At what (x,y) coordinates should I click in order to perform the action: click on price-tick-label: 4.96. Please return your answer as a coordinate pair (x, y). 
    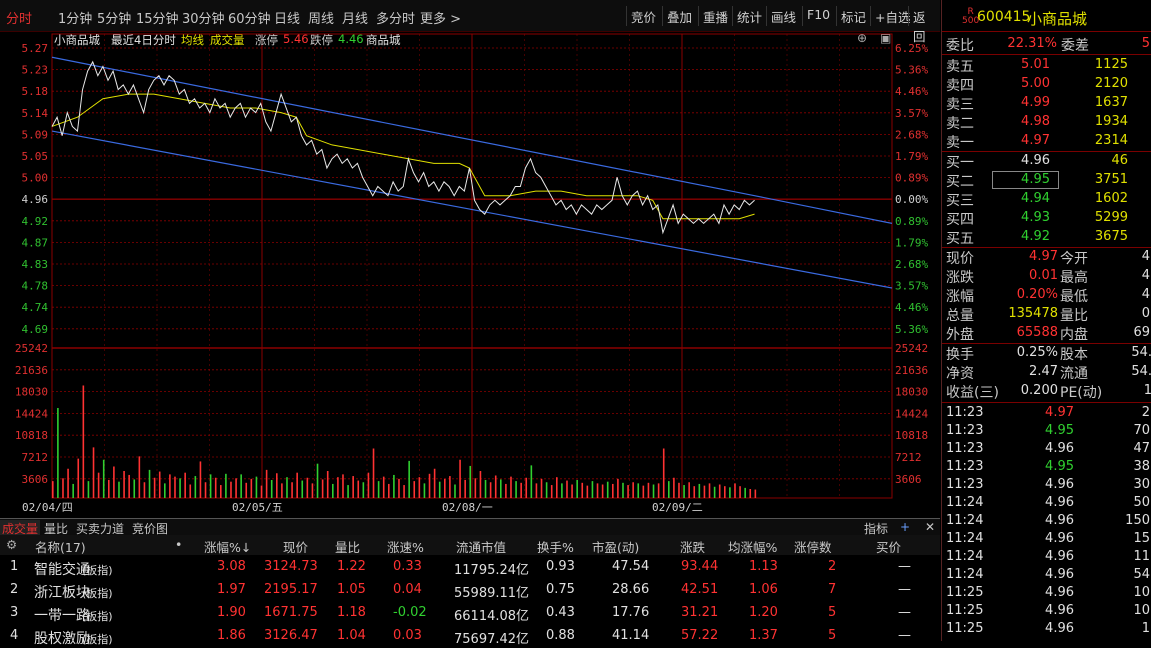
    Looking at the image, I should click on (35, 199).